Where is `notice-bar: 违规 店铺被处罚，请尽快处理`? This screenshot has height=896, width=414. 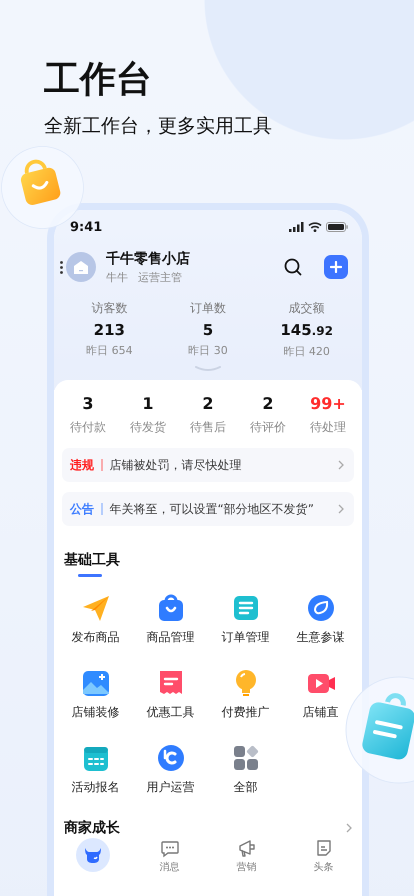
notice-bar: 违规 店铺被处罚，请尽快处理 is located at coordinates (208, 465).